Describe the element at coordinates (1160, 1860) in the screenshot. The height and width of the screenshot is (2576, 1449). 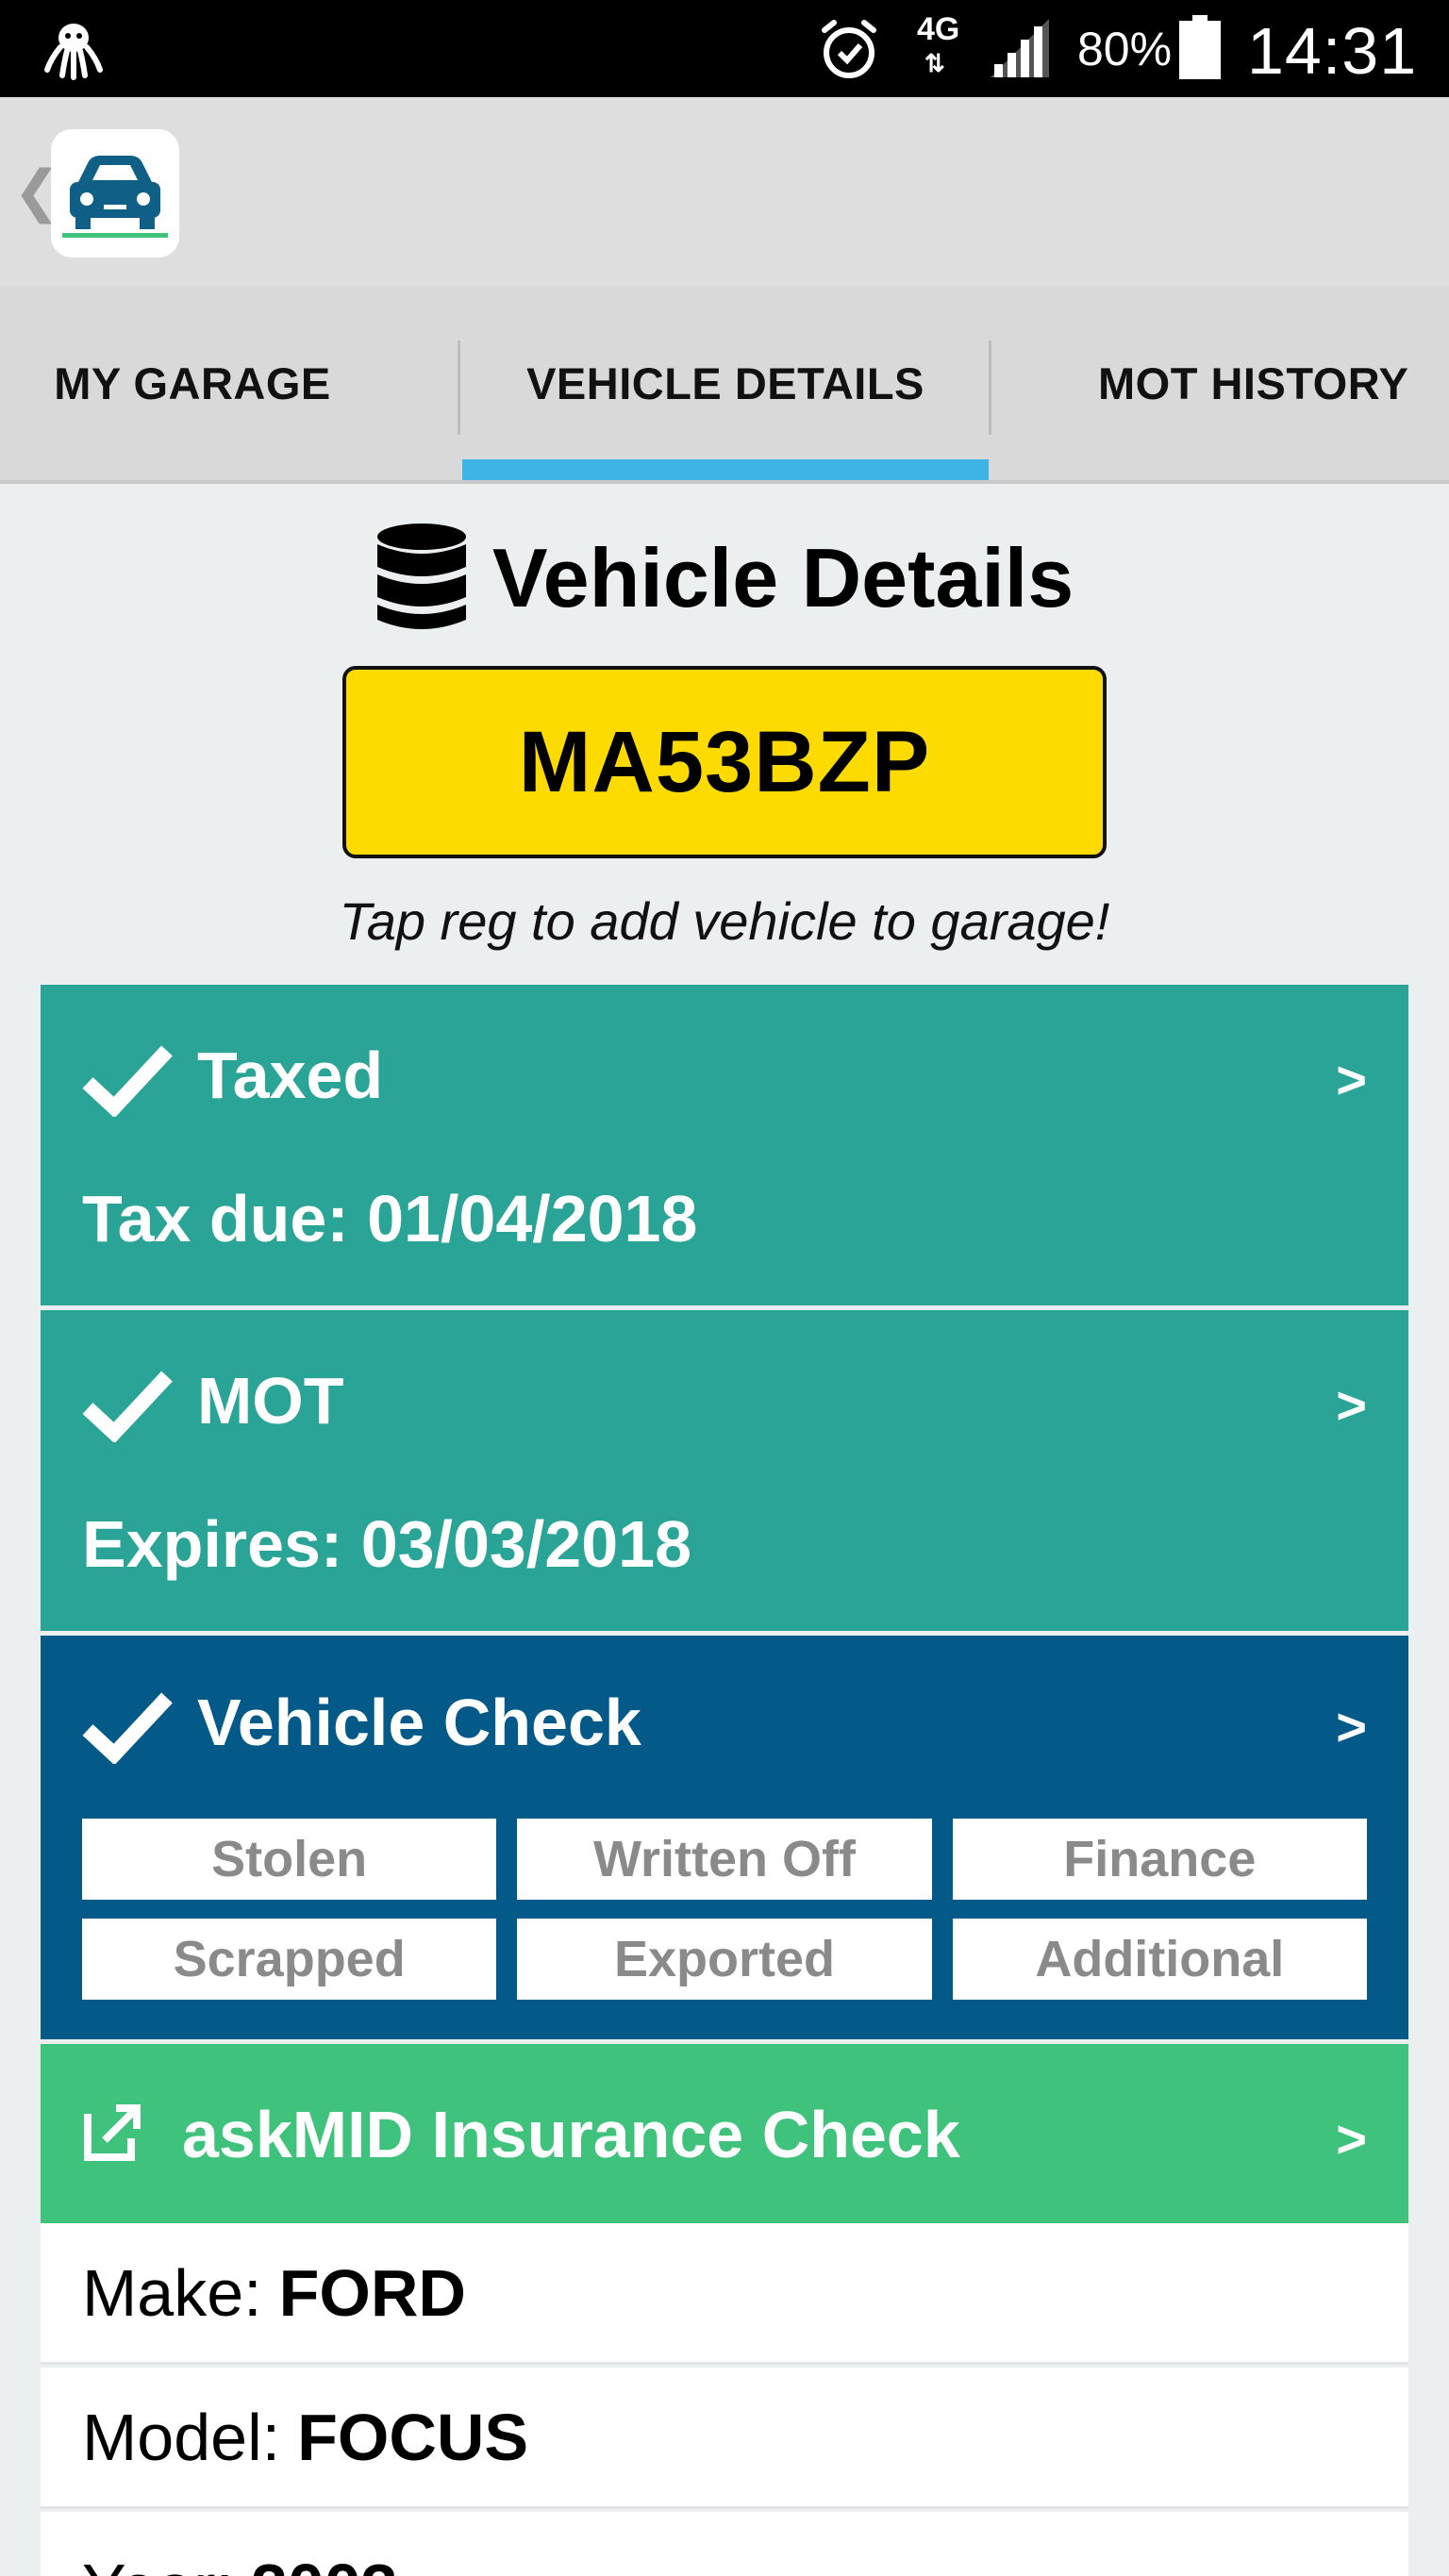
I see `check-finance: Finance` at that location.